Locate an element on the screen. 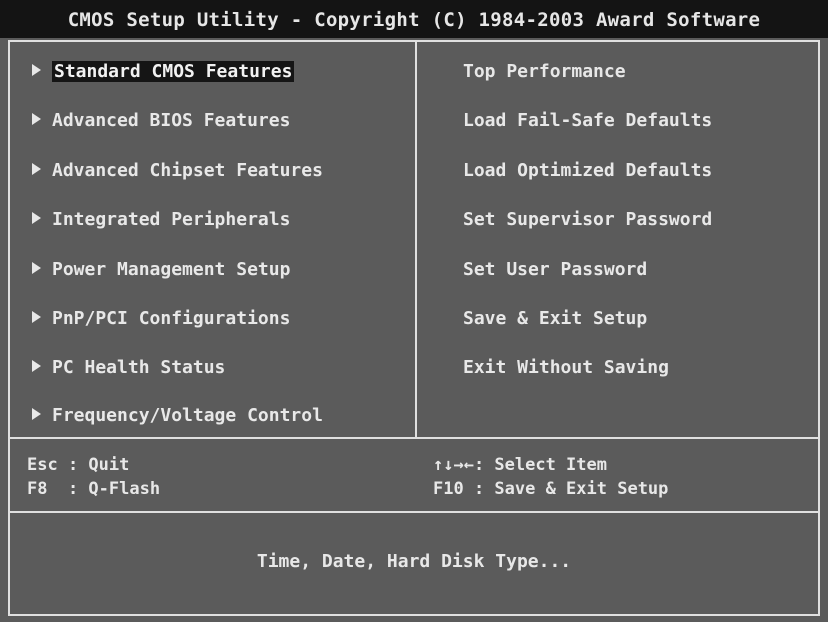 The width and height of the screenshot is (828, 622). menu-item-standard-cmos-features: Standard CMOS Features is located at coordinates (163, 72).